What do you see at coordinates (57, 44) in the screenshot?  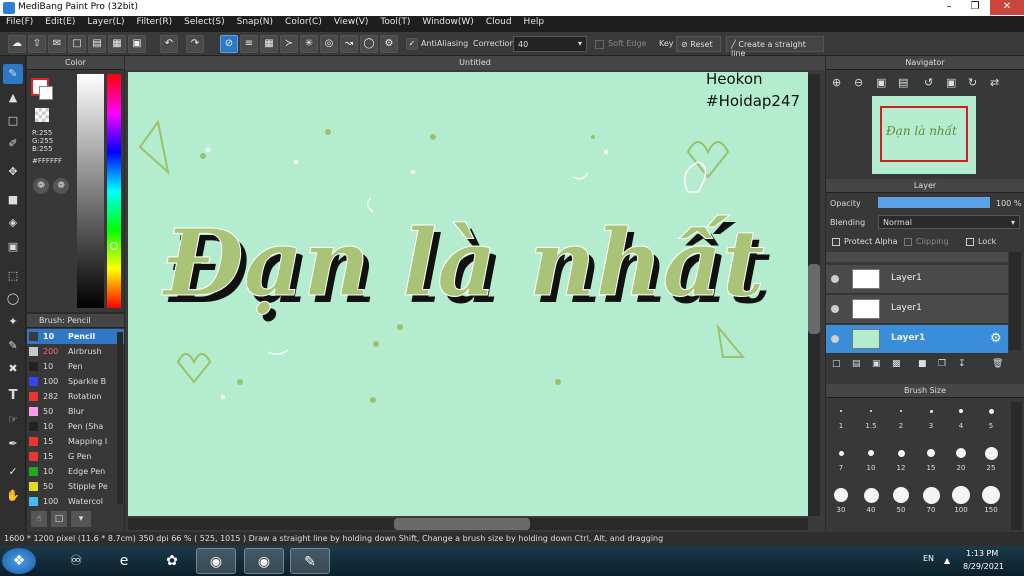 I see `comment-icon: ✉` at bounding box center [57, 44].